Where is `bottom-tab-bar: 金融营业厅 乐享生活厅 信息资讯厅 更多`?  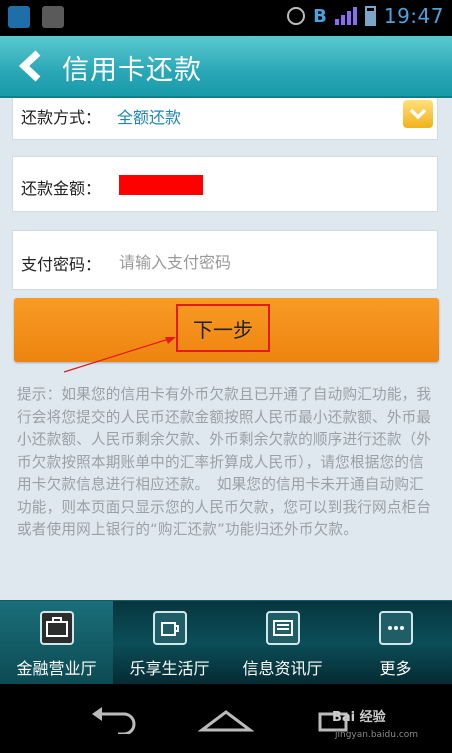 bottom-tab-bar: 金融营业厅 乐享生活厅 信息资讯厅 更多 is located at coordinates (226, 642).